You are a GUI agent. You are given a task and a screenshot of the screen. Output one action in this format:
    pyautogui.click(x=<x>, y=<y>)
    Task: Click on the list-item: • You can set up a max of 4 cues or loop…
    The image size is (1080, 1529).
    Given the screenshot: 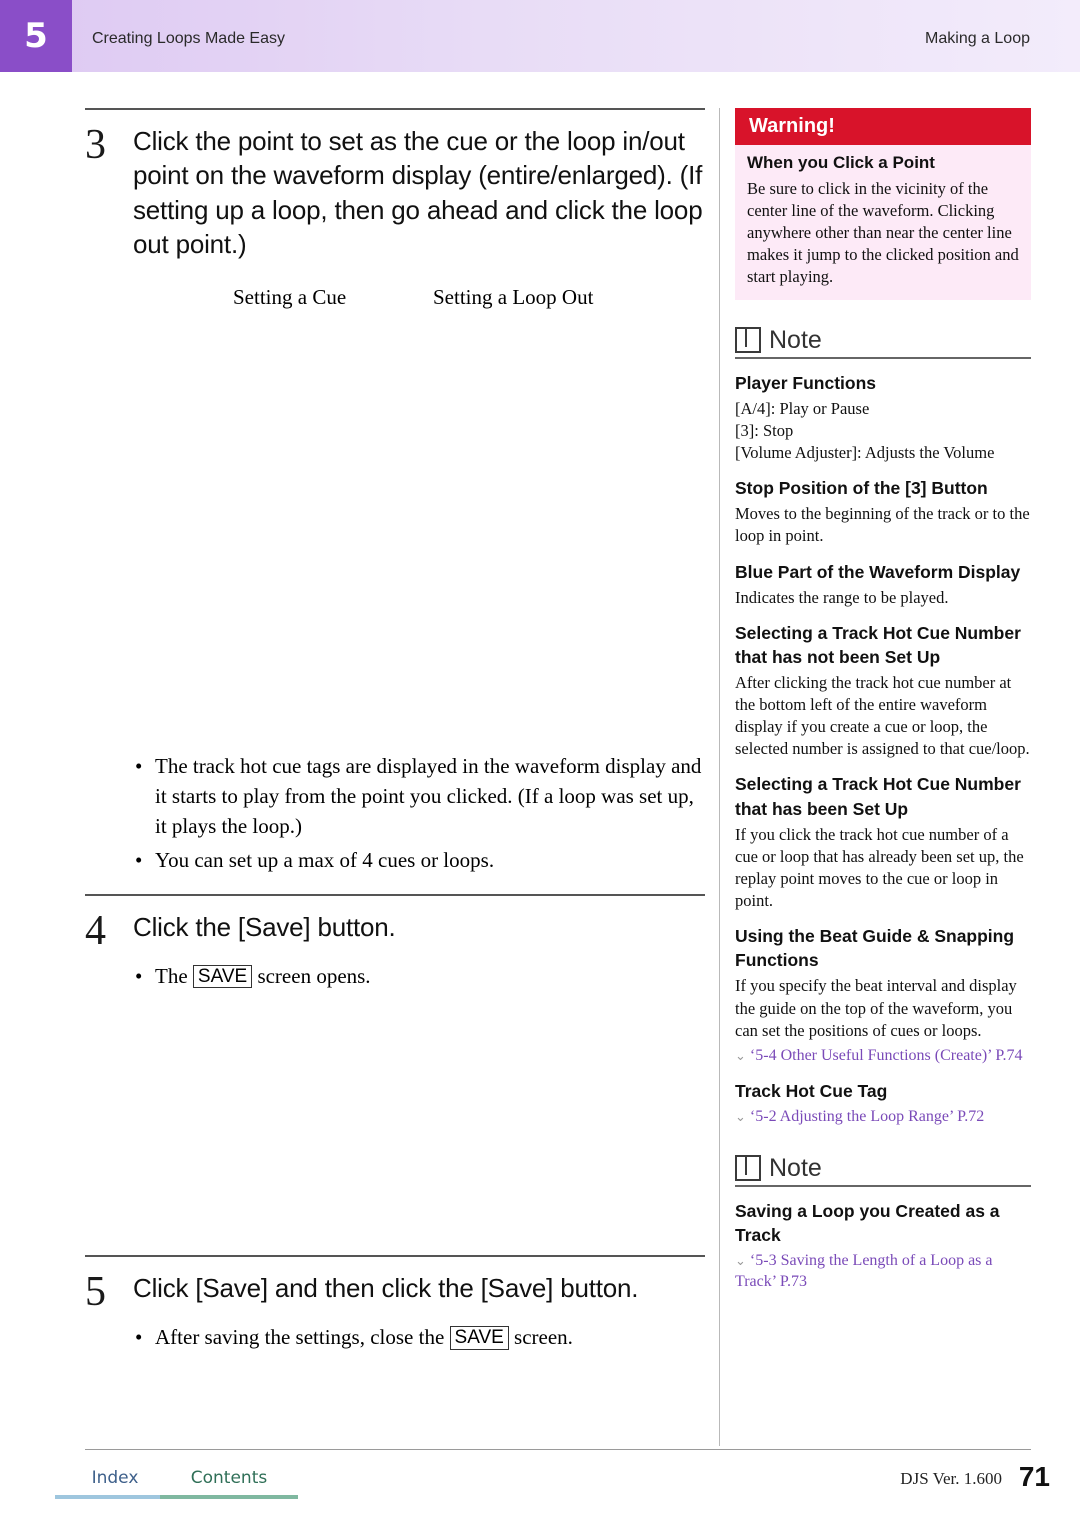 What is the action you would take?
    pyautogui.click(x=420, y=861)
    